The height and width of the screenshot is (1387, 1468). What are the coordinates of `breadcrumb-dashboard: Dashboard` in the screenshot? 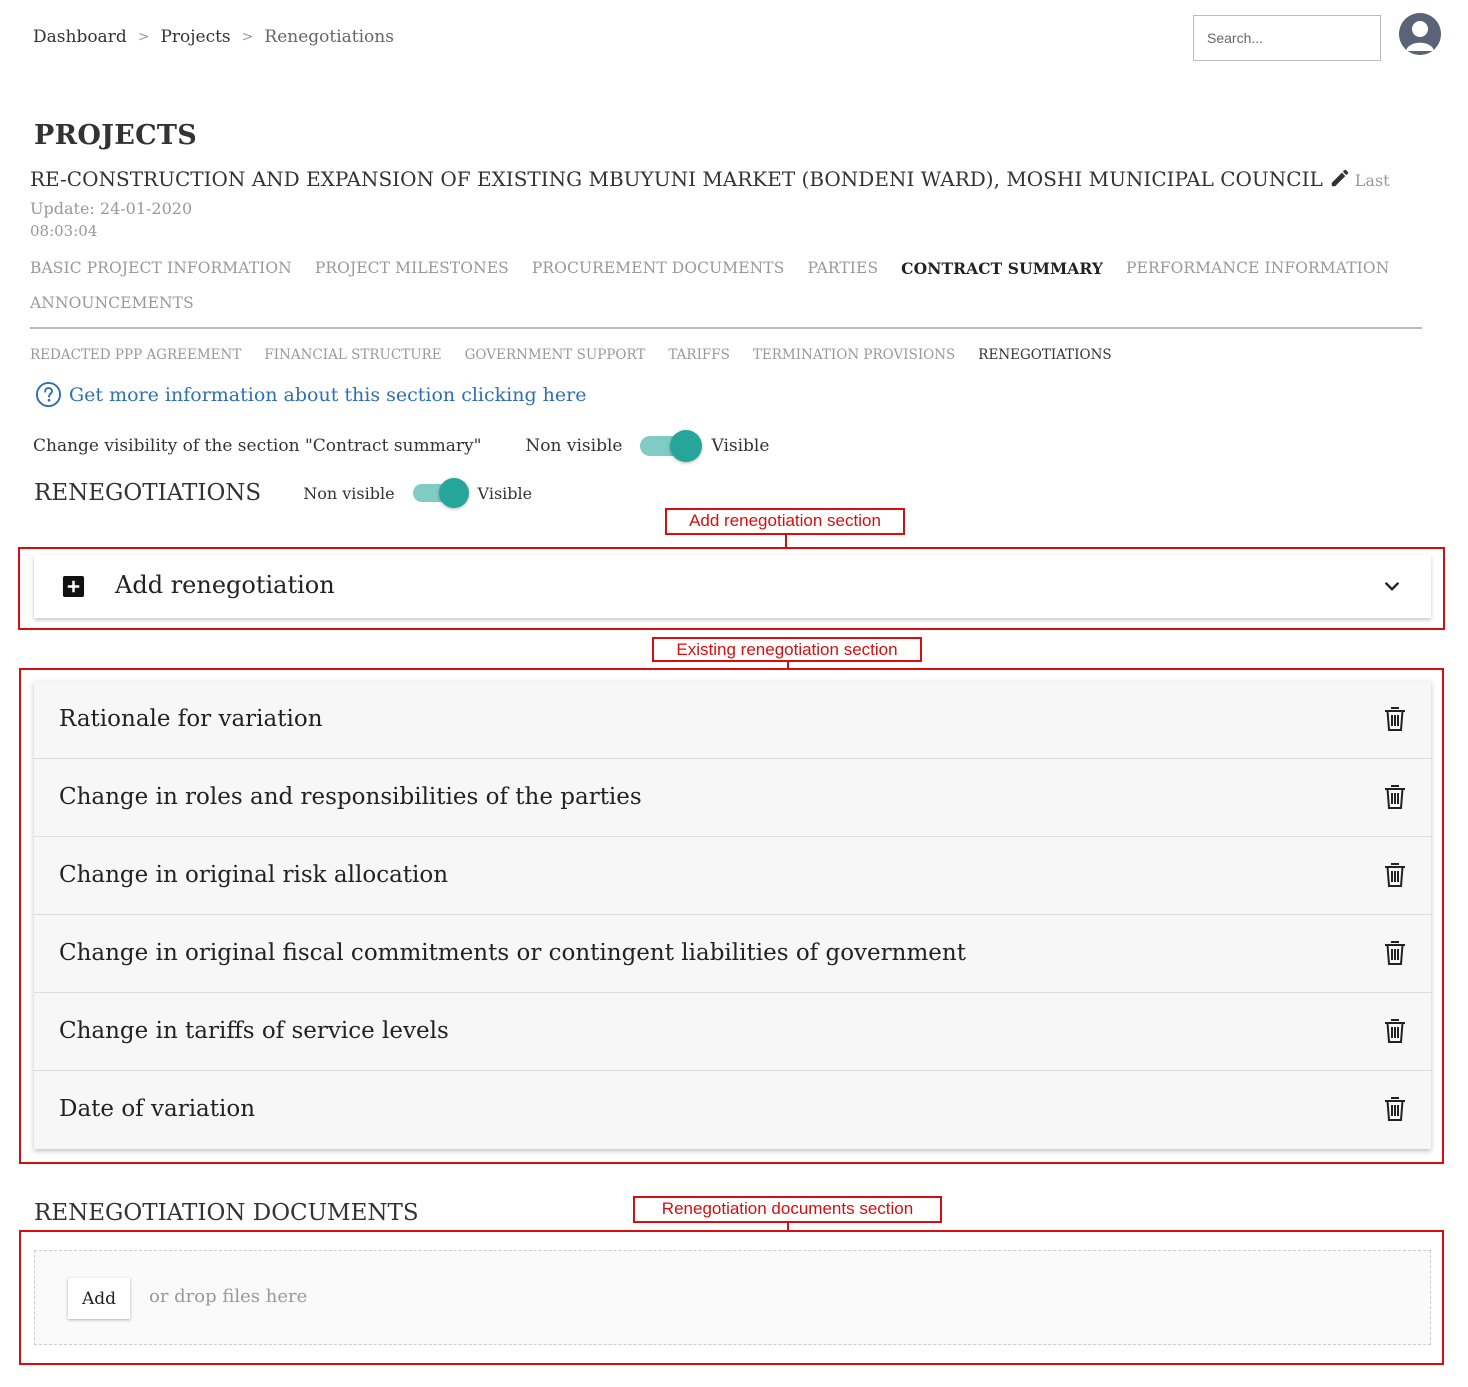 It's located at (80, 37).